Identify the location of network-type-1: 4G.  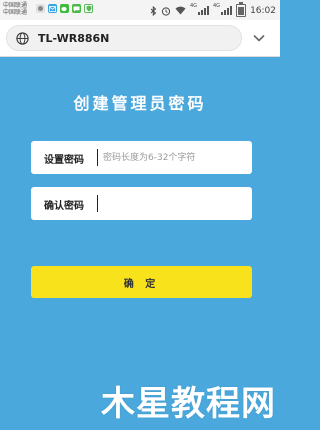
(193, 6).